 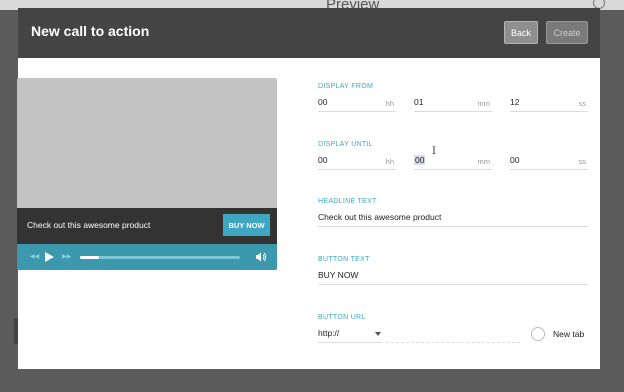 I want to click on progress-track, so click(x=160, y=257).